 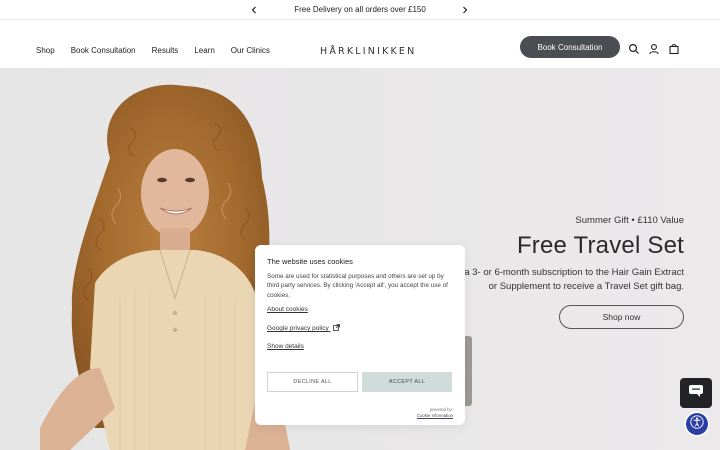 What do you see at coordinates (45, 50) in the screenshot?
I see `nav-item-shop: Shop` at bounding box center [45, 50].